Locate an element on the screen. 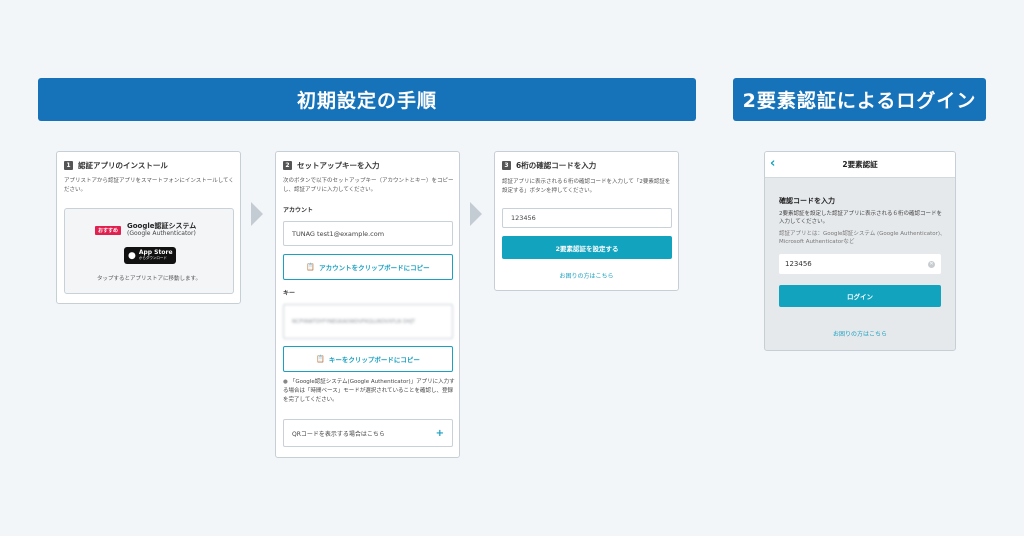  step3-title: 3 6桁の確認コードを入力 is located at coordinates (549, 165).